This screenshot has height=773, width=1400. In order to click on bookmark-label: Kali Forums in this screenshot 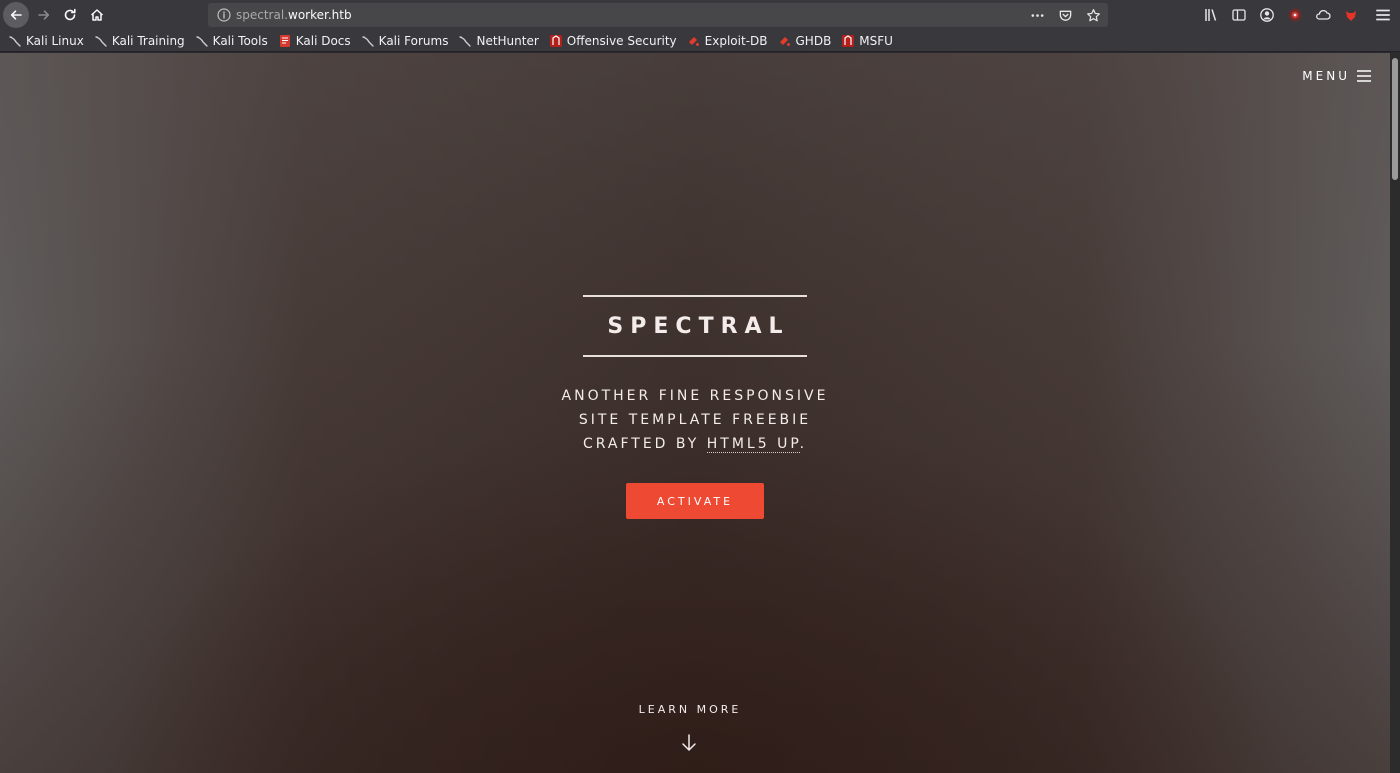, I will do `click(413, 40)`.